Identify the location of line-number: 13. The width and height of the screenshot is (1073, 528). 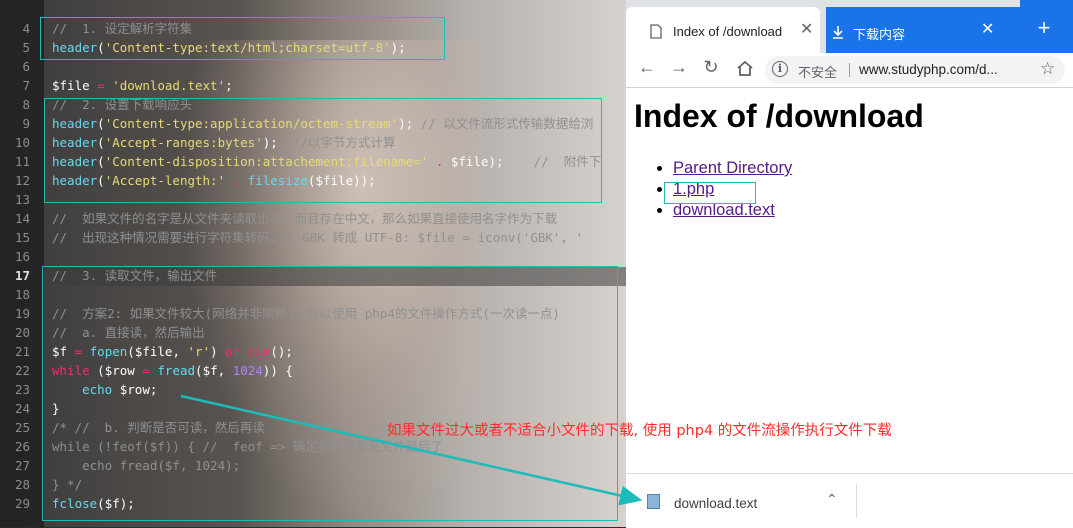
(22, 199).